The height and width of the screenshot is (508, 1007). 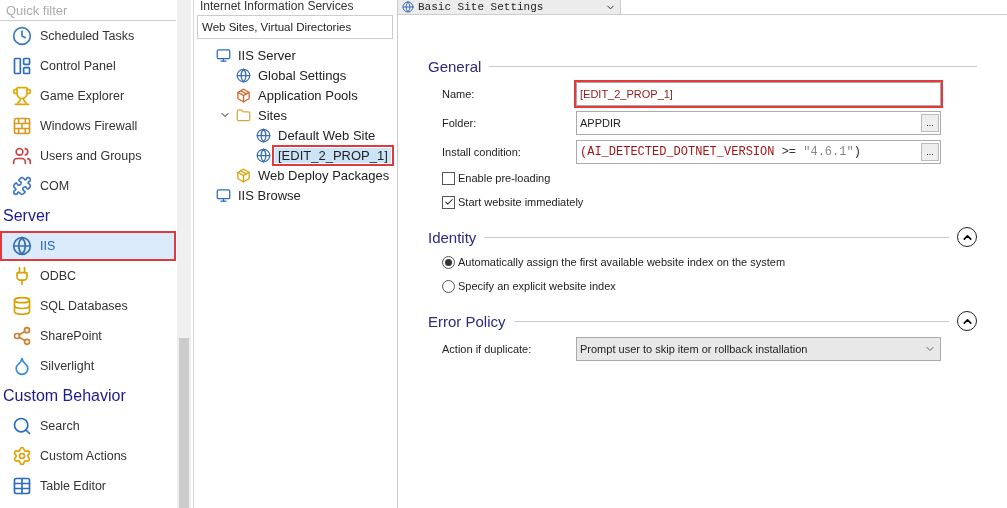 What do you see at coordinates (460, 122) in the screenshot?
I see `field-label: Folder:` at bounding box center [460, 122].